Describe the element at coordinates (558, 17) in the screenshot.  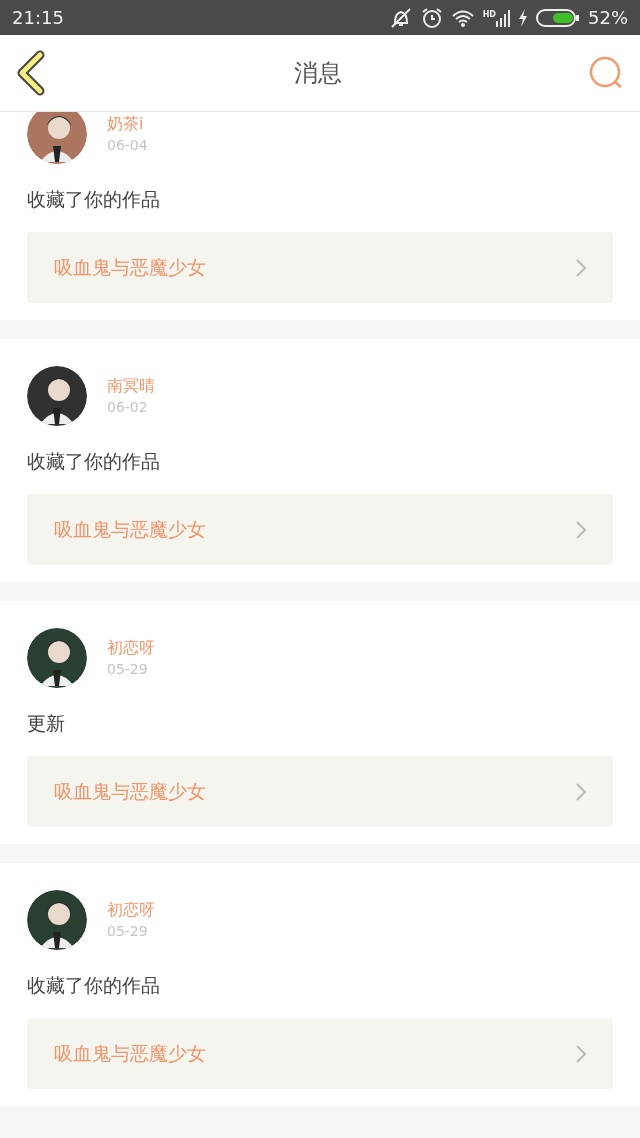
I see `battery-icon` at that location.